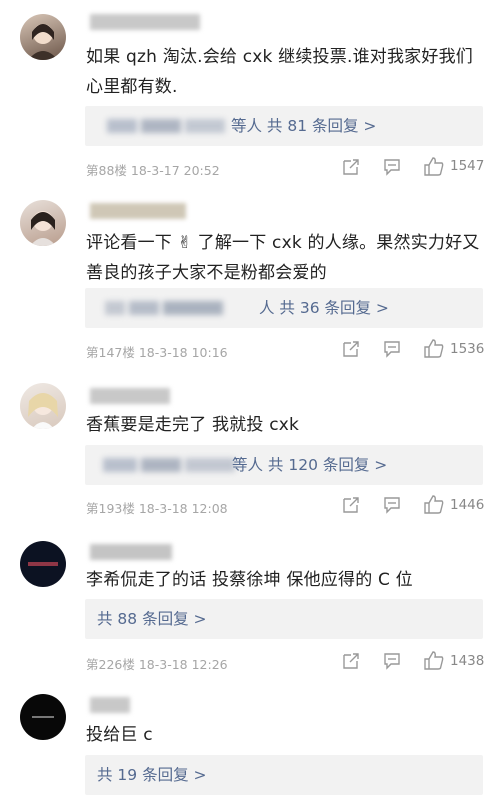 The image size is (500, 800). Describe the element at coordinates (152, 775) in the screenshot. I see `reply-count-link: 共 19 条回复 >` at that location.